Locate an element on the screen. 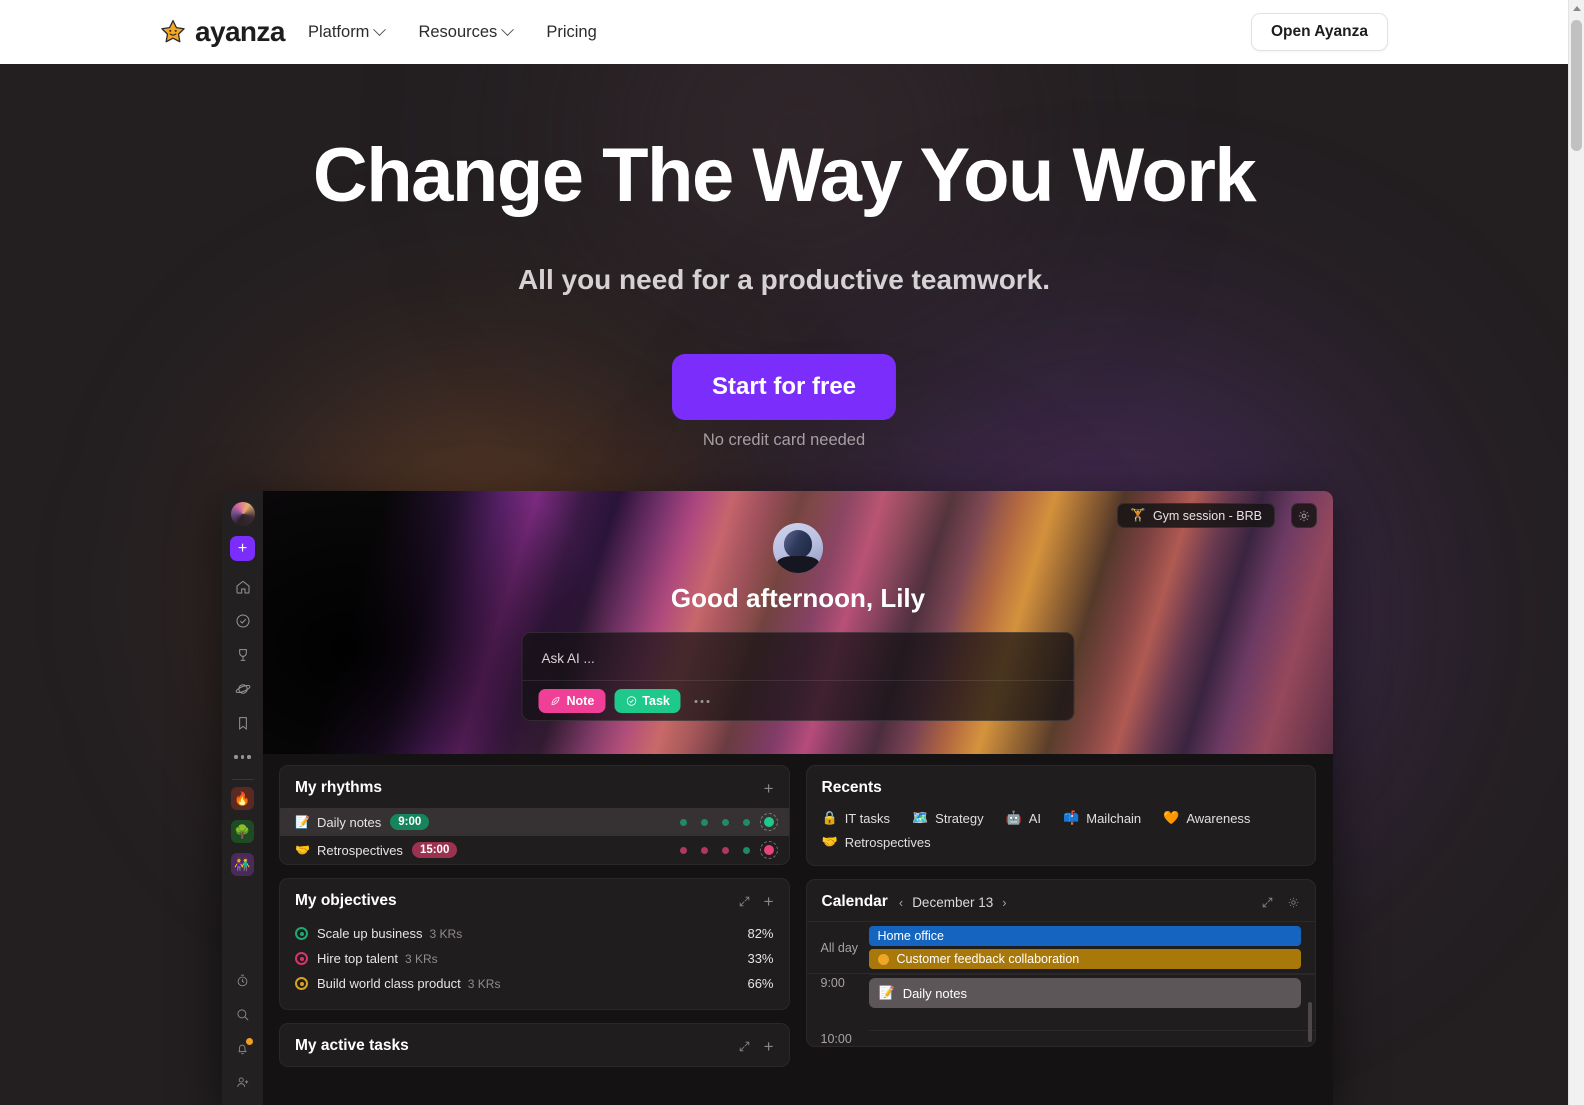 The image size is (1584, 1105). sidebar-item-search is located at coordinates (243, 1014).